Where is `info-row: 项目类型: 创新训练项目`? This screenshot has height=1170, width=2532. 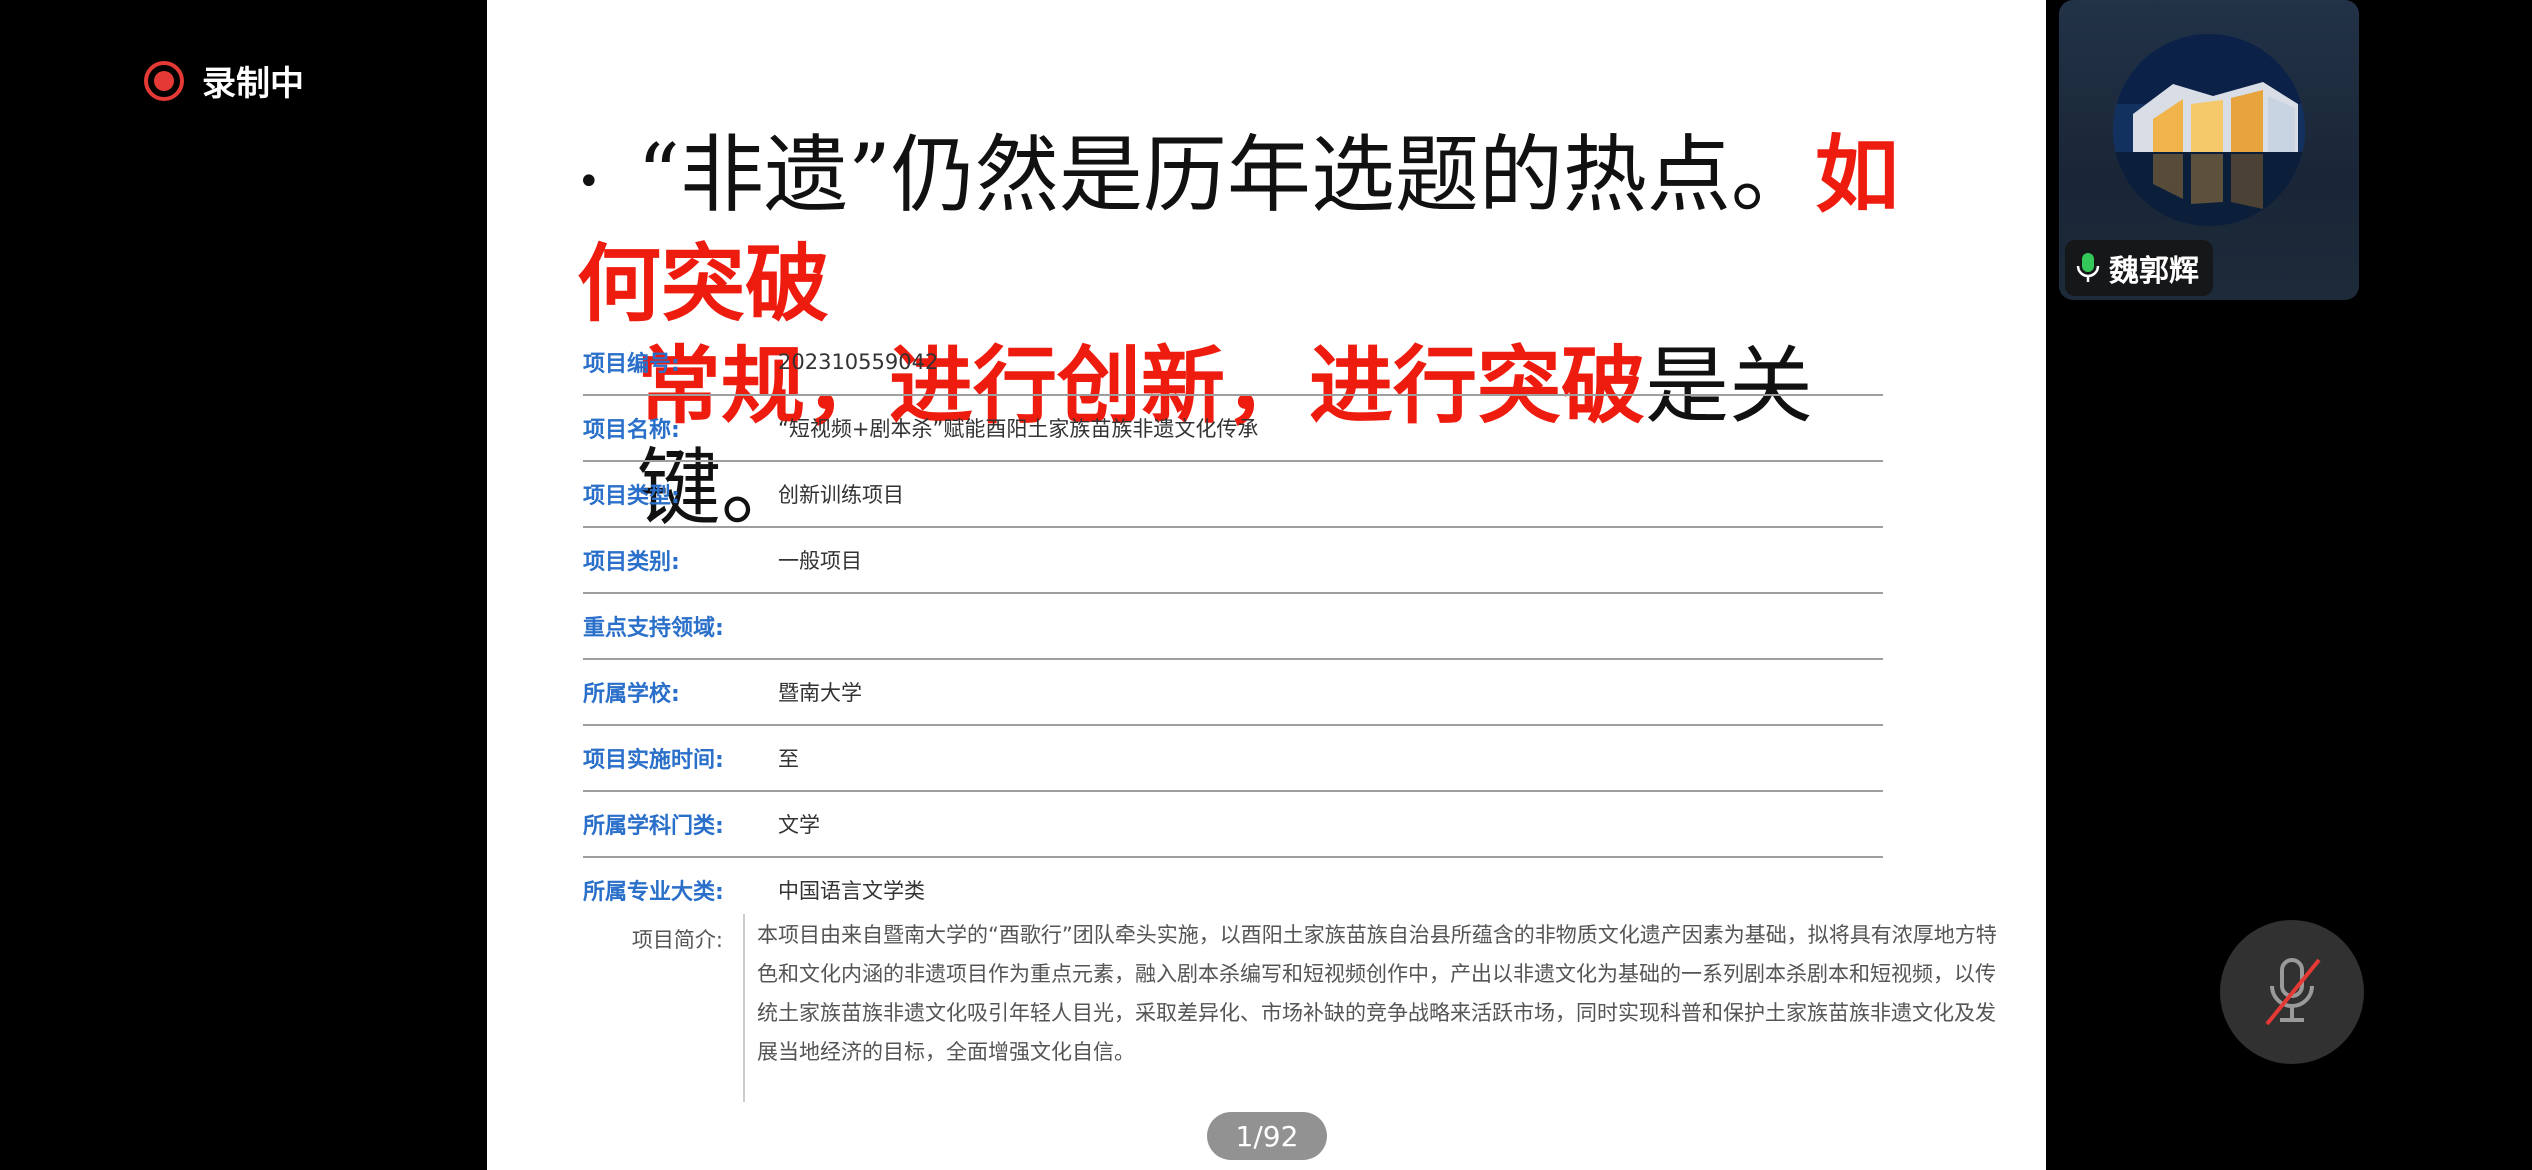
info-row: 项目类型: 创新训练项目 is located at coordinates (1233, 495).